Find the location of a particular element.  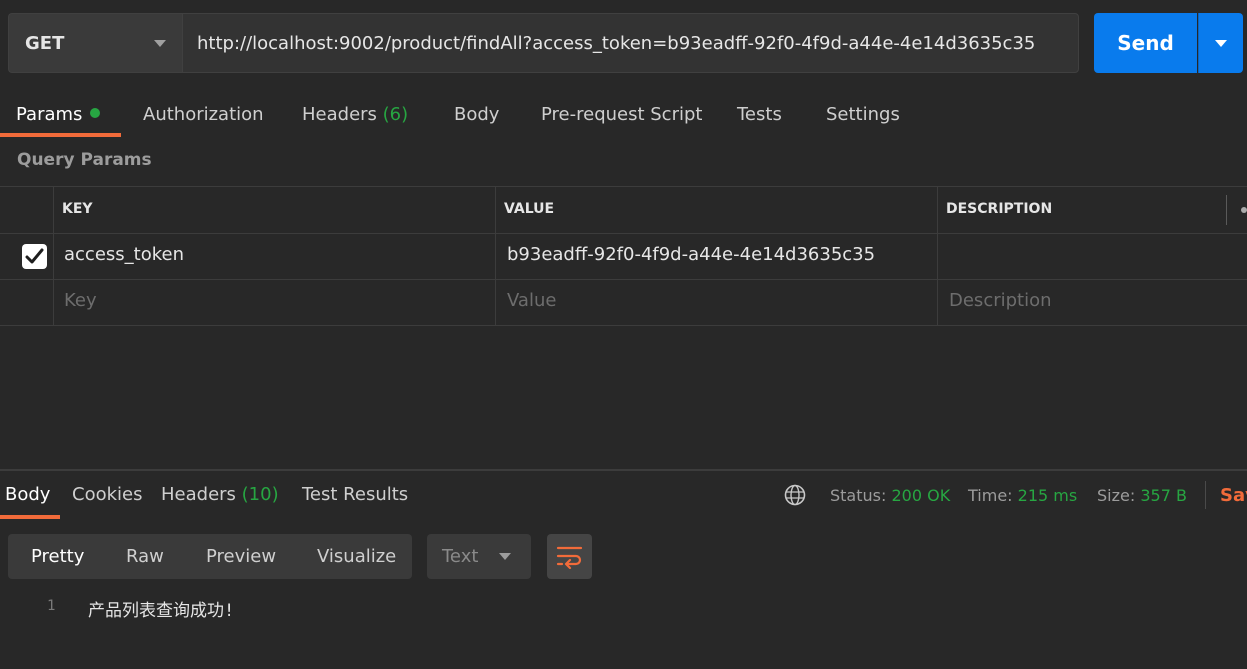

tab-authorization: Authorization is located at coordinates (203, 118).